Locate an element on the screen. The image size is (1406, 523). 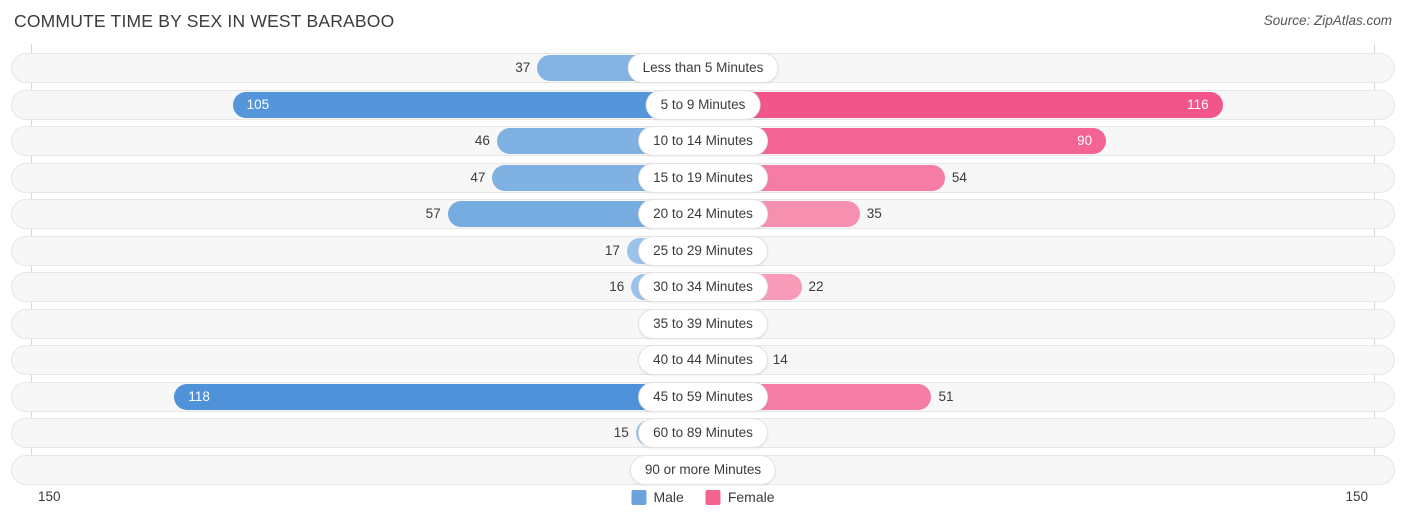
bar-value-female: 90 is located at coordinates (1085, 140).